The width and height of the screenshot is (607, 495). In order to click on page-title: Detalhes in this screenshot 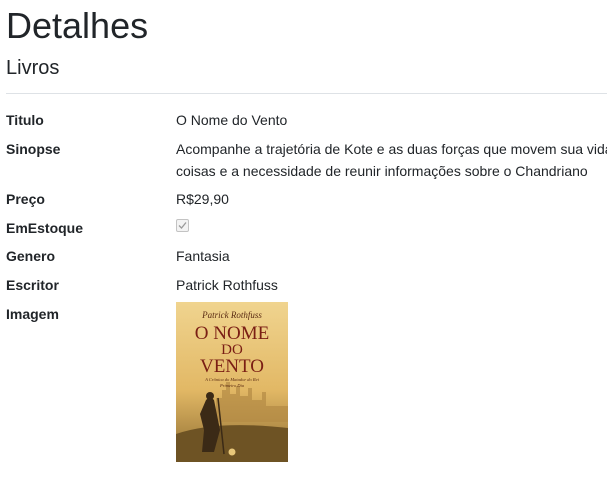, I will do `click(77, 25)`.